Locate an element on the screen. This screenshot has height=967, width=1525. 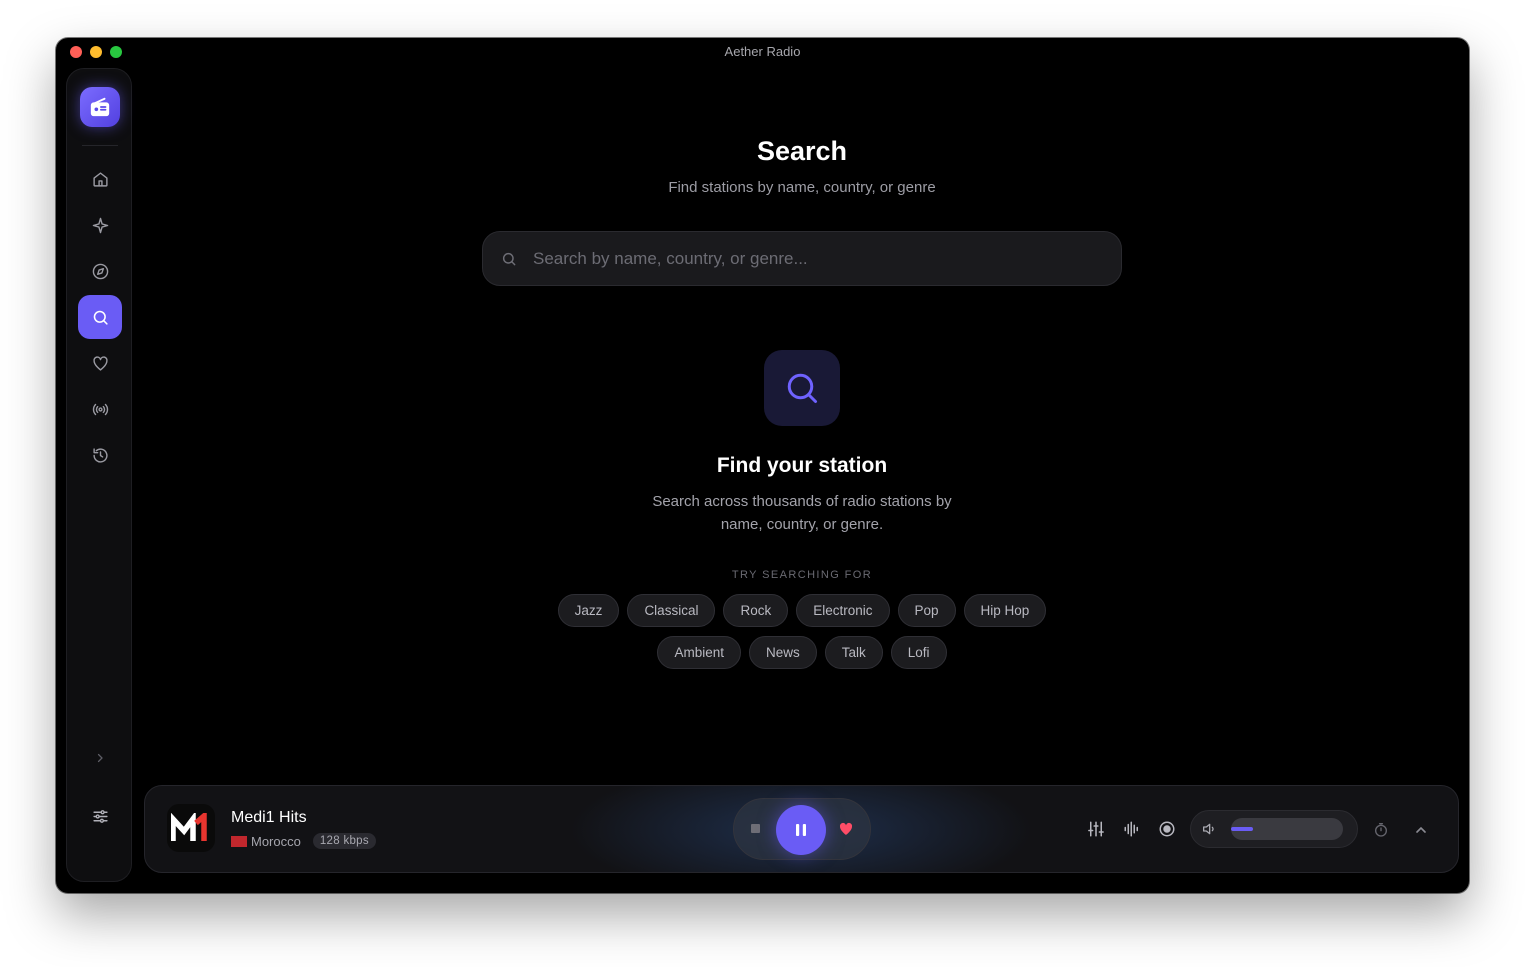
sidebar is located at coordinates (99, 475).